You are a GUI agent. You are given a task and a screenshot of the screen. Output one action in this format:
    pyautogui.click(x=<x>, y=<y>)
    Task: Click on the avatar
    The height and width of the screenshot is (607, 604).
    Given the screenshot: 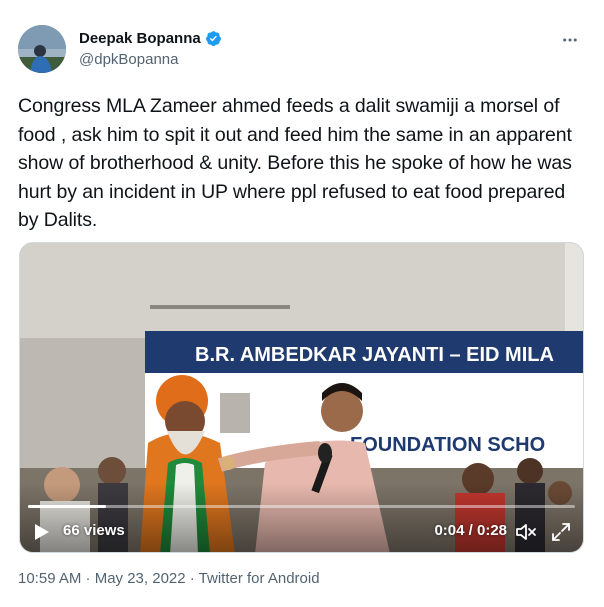 What is the action you would take?
    pyautogui.click(x=42, y=49)
    